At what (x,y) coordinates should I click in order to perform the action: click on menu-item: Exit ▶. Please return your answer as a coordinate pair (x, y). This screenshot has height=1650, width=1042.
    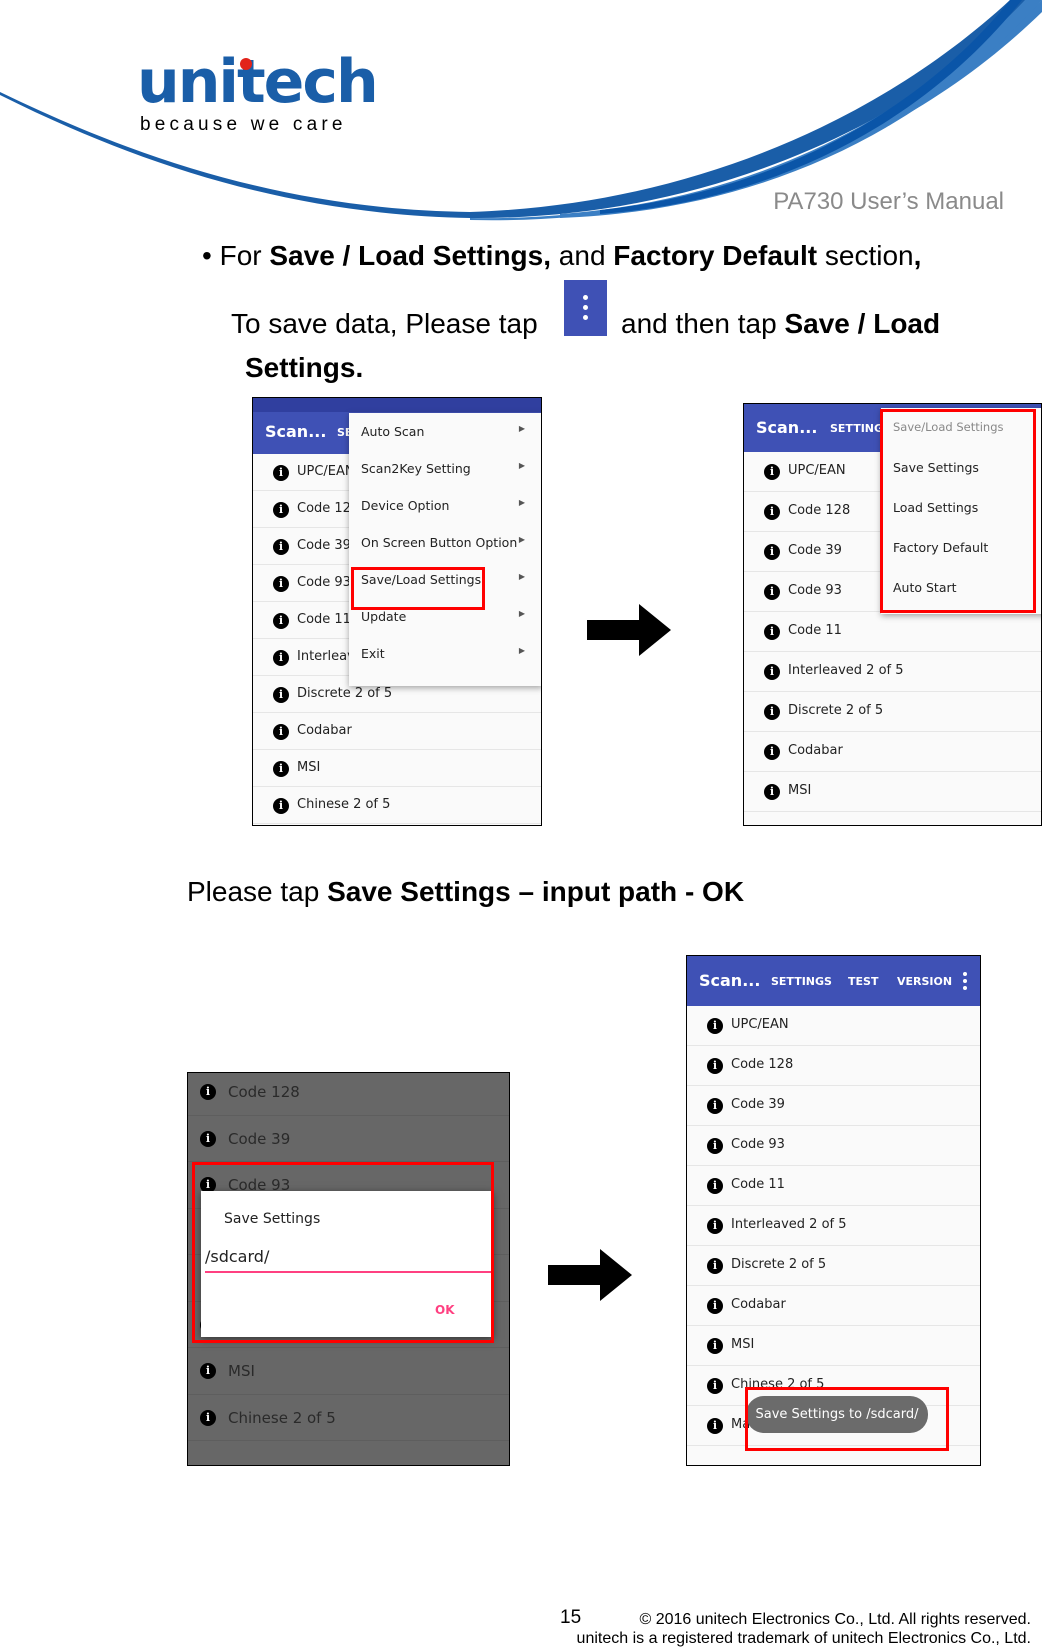
    Looking at the image, I should click on (451, 653).